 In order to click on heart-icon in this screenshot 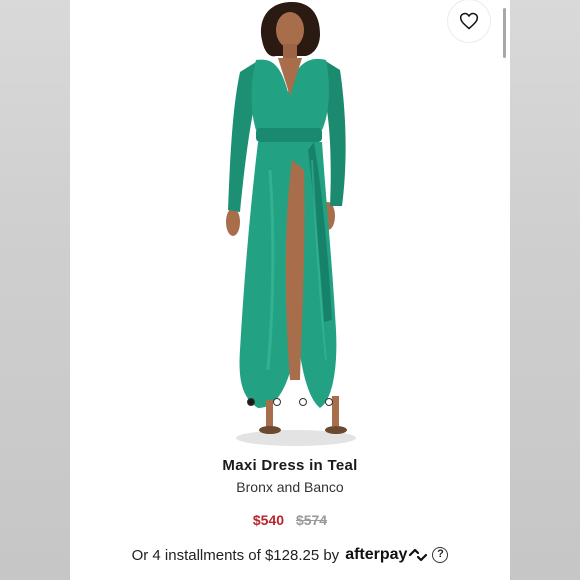, I will do `click(469, 21)`.